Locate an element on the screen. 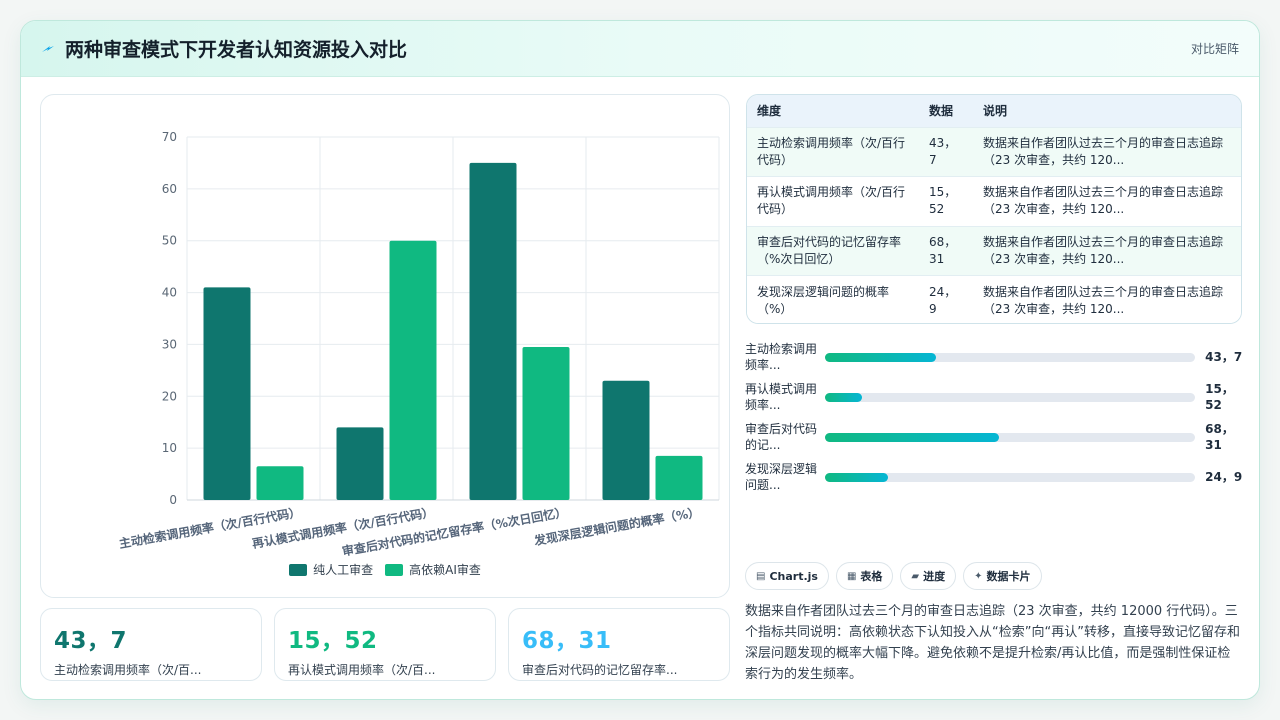 The height and width of the screenshot is (720, 1280). compare-matrix-link: 对比矩阵 is located at coordinates (1215, 48).